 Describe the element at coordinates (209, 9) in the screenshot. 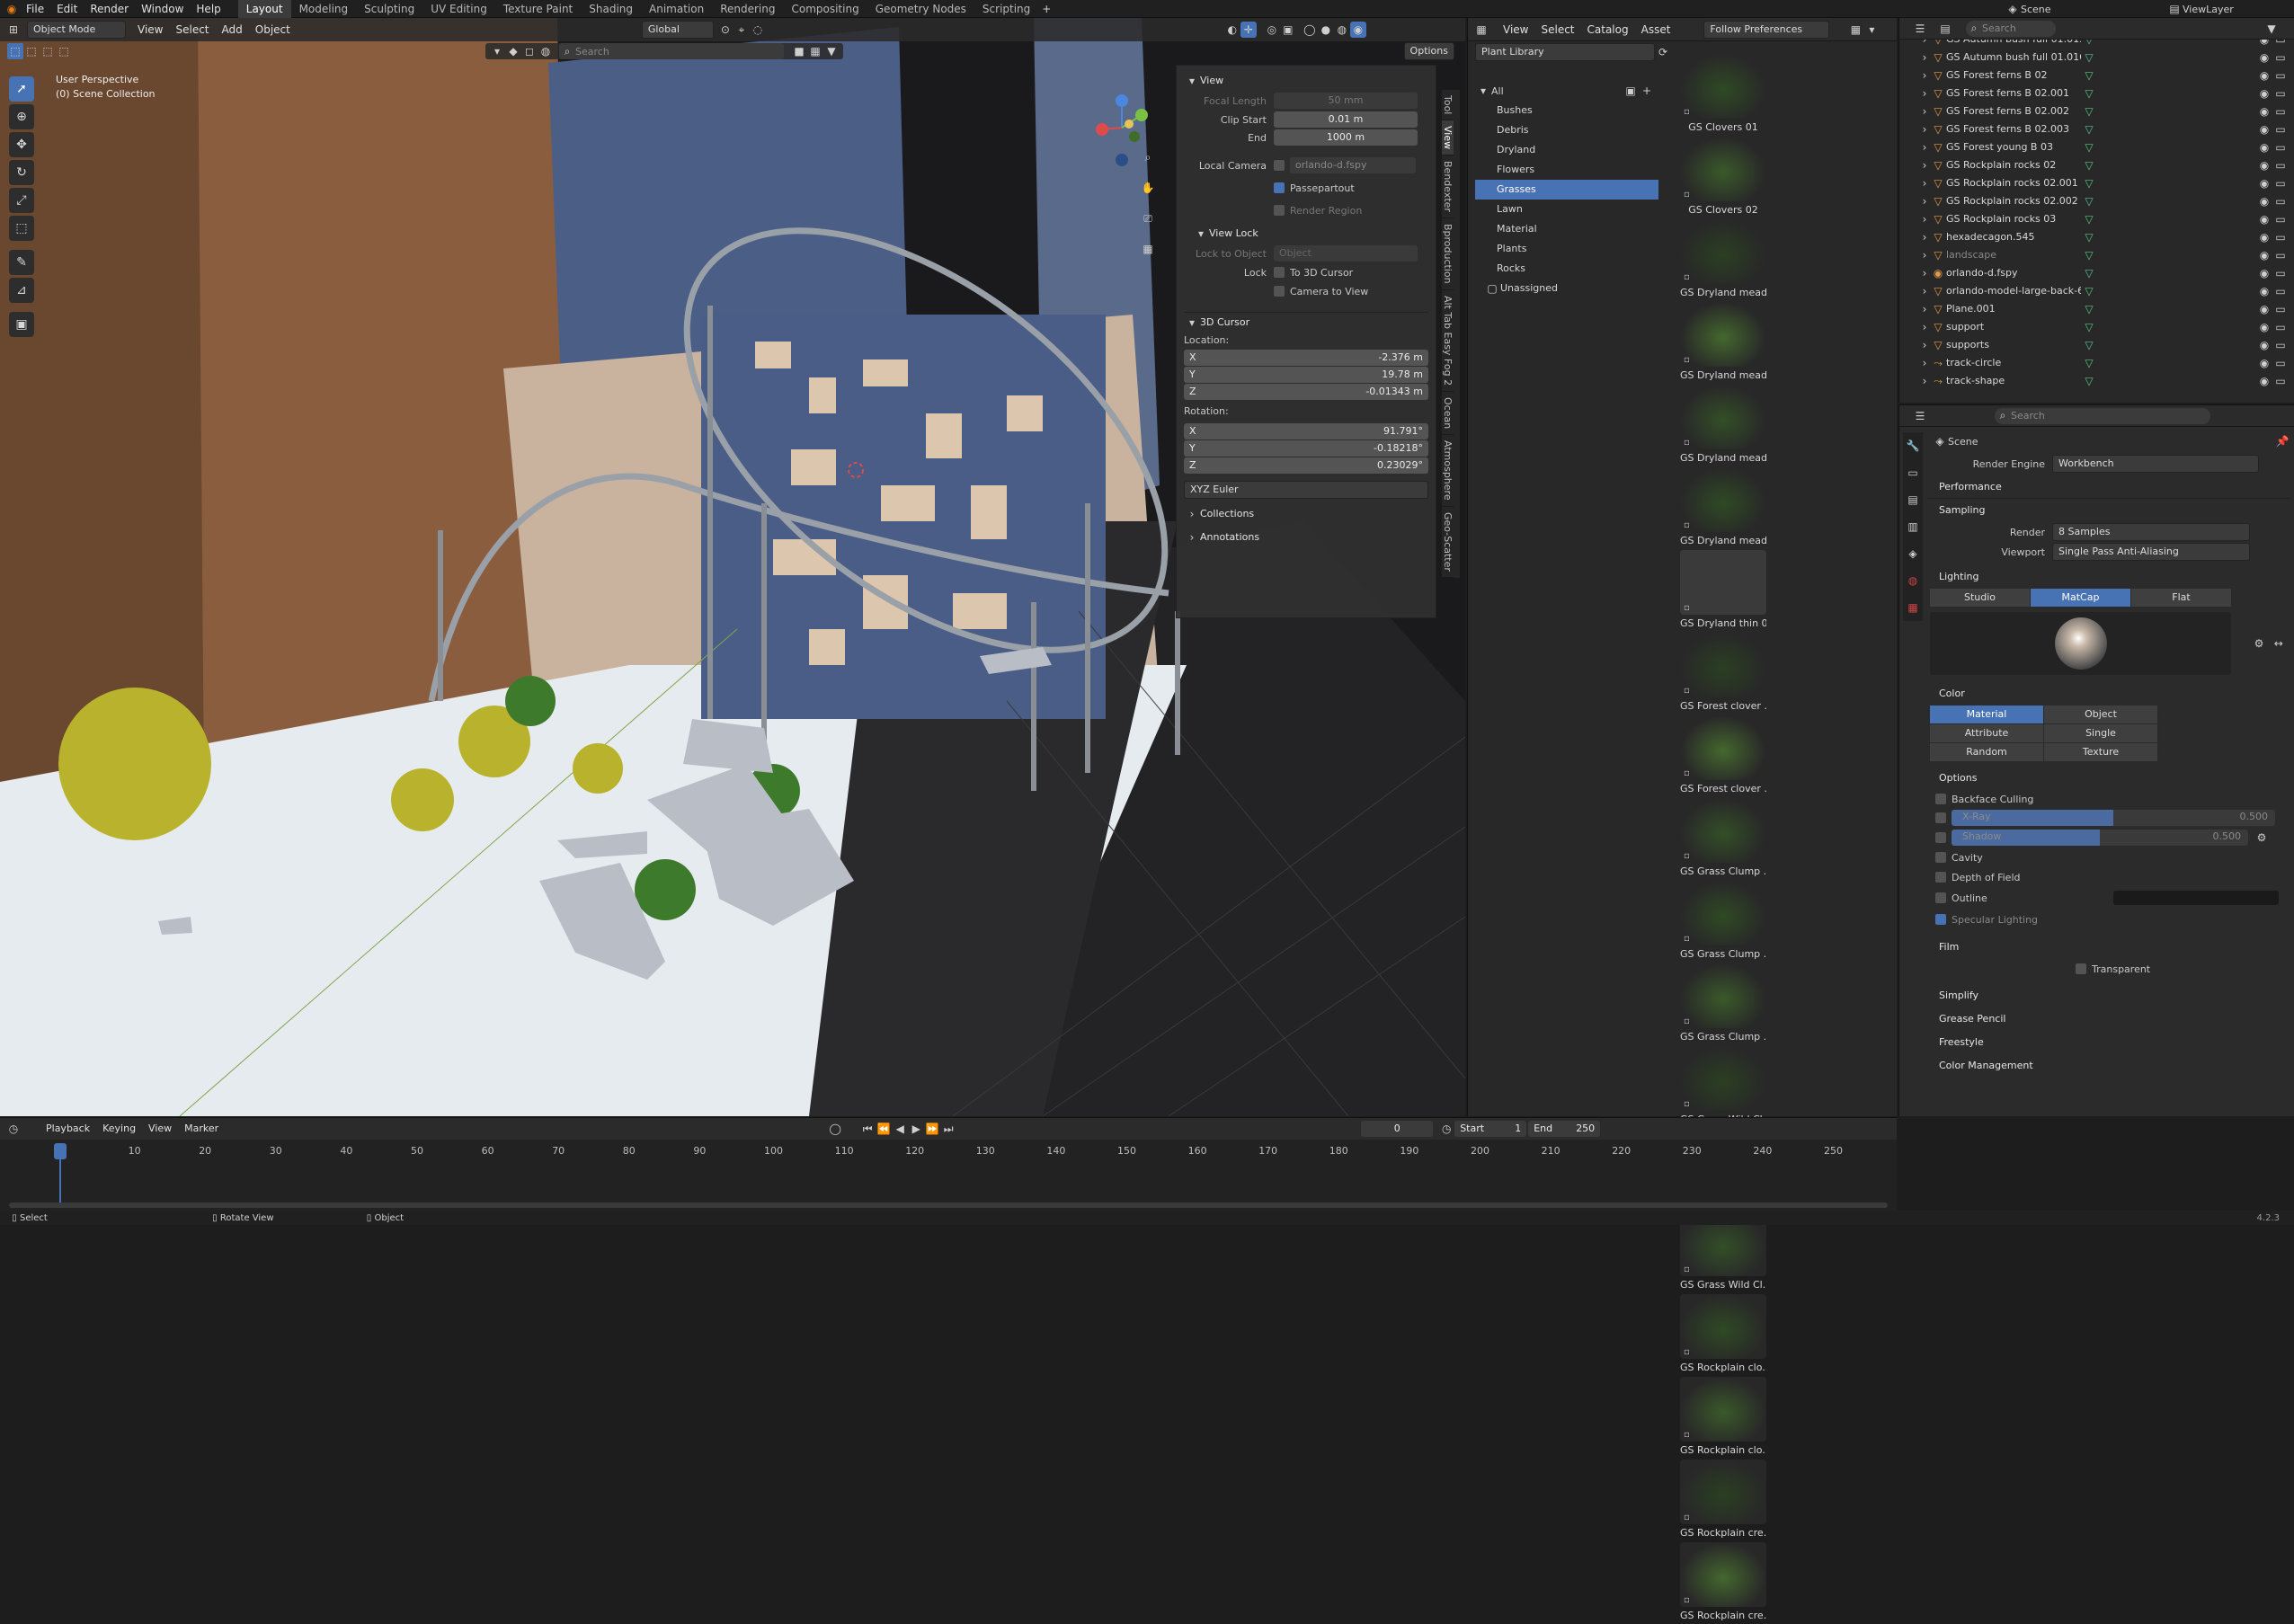

I see `menu-help: Help` at that location.